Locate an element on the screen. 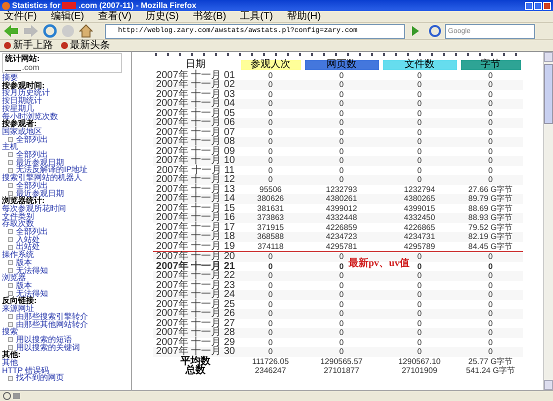 The width and height of the screenshot is (553, 401). reload-icon is located at coordinates (50, 31).